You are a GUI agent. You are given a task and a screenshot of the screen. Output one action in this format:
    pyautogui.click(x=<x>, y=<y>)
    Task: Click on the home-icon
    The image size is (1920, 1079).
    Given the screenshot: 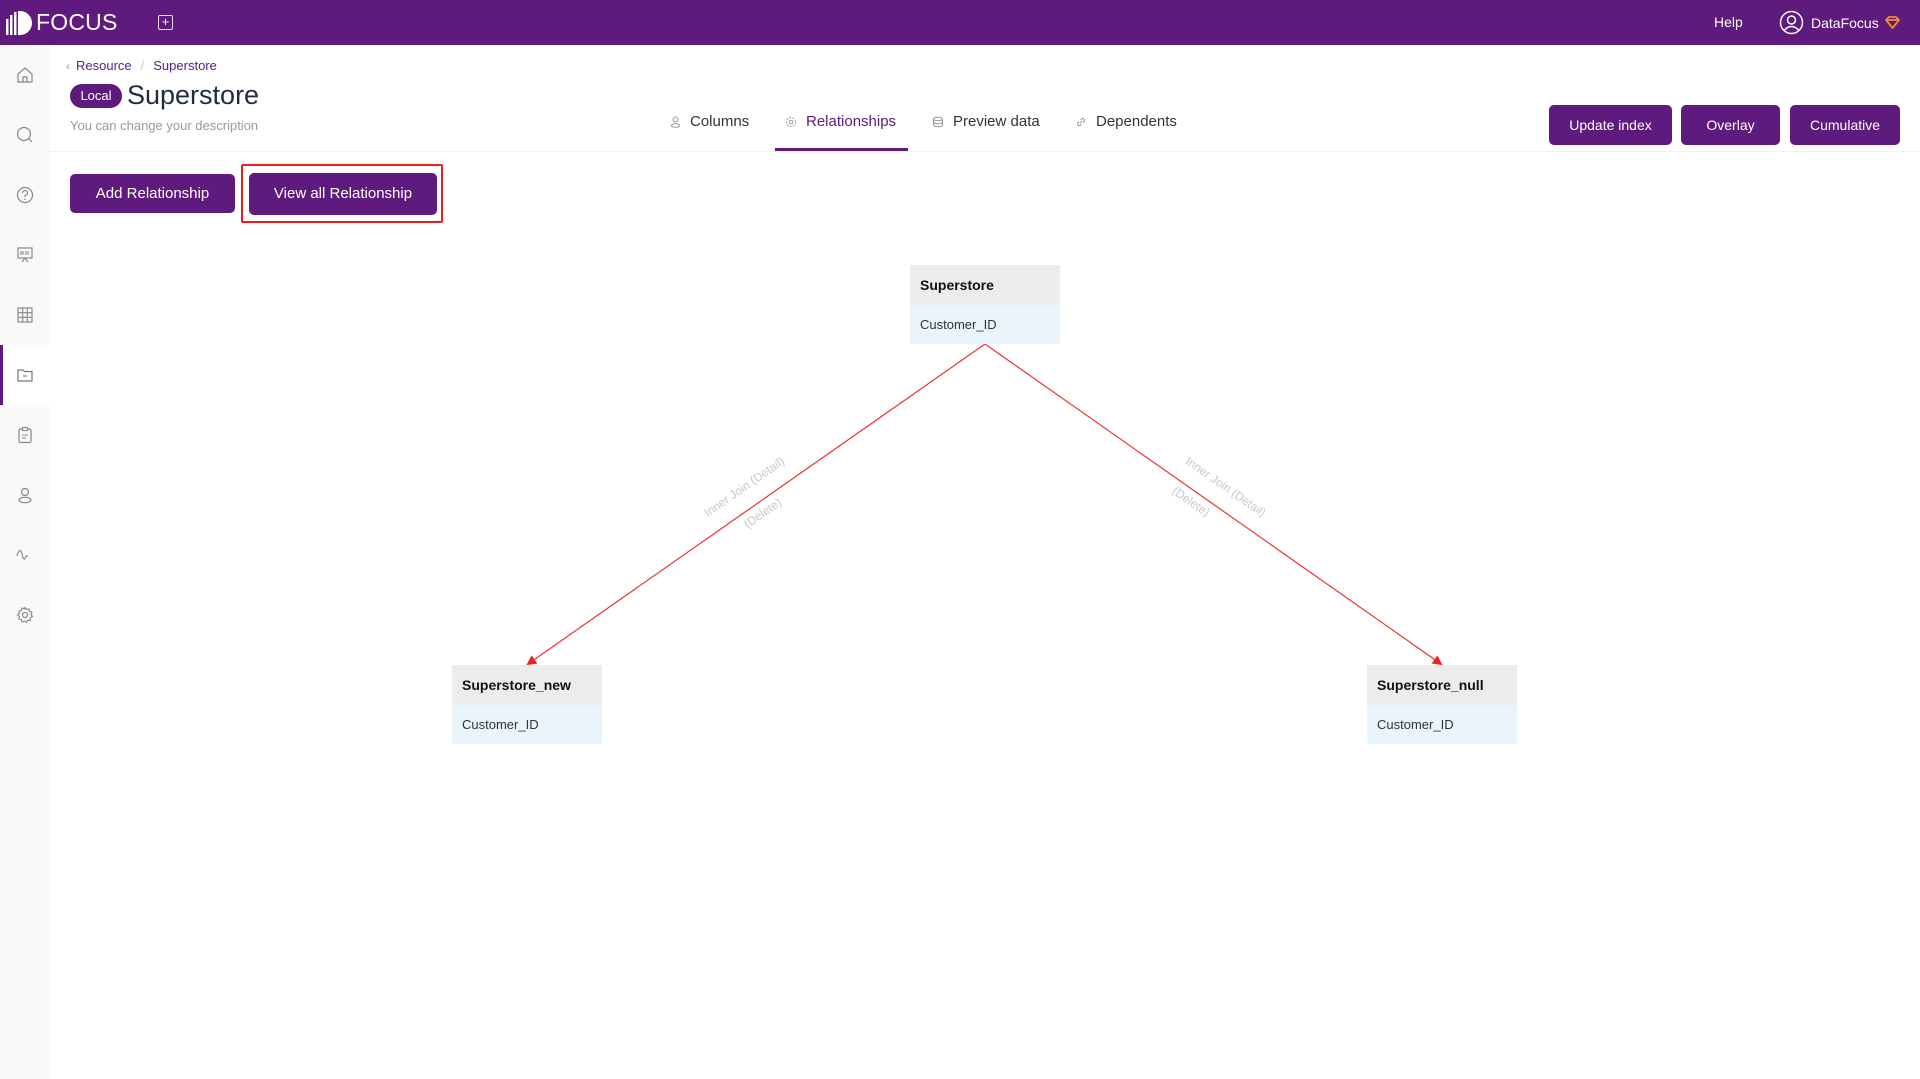 What is the action you would take?
    pyautogui.click(x=25, y=75)
    